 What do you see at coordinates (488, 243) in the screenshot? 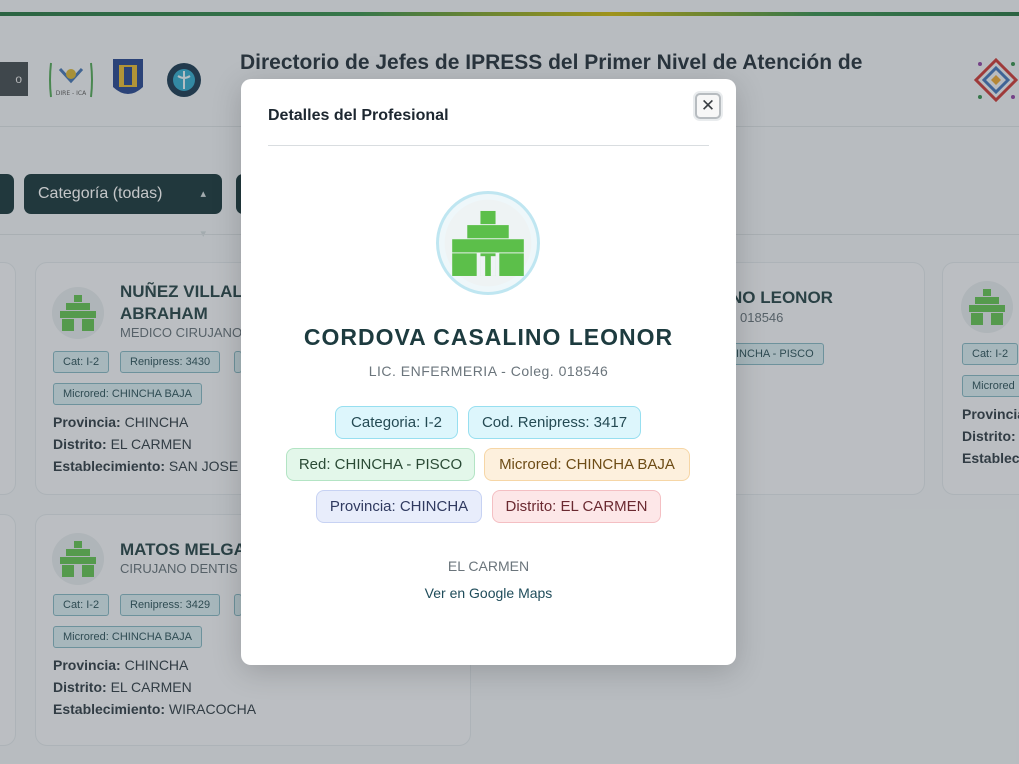
I see `health-cross-icon` at bounding box center [488, 243].